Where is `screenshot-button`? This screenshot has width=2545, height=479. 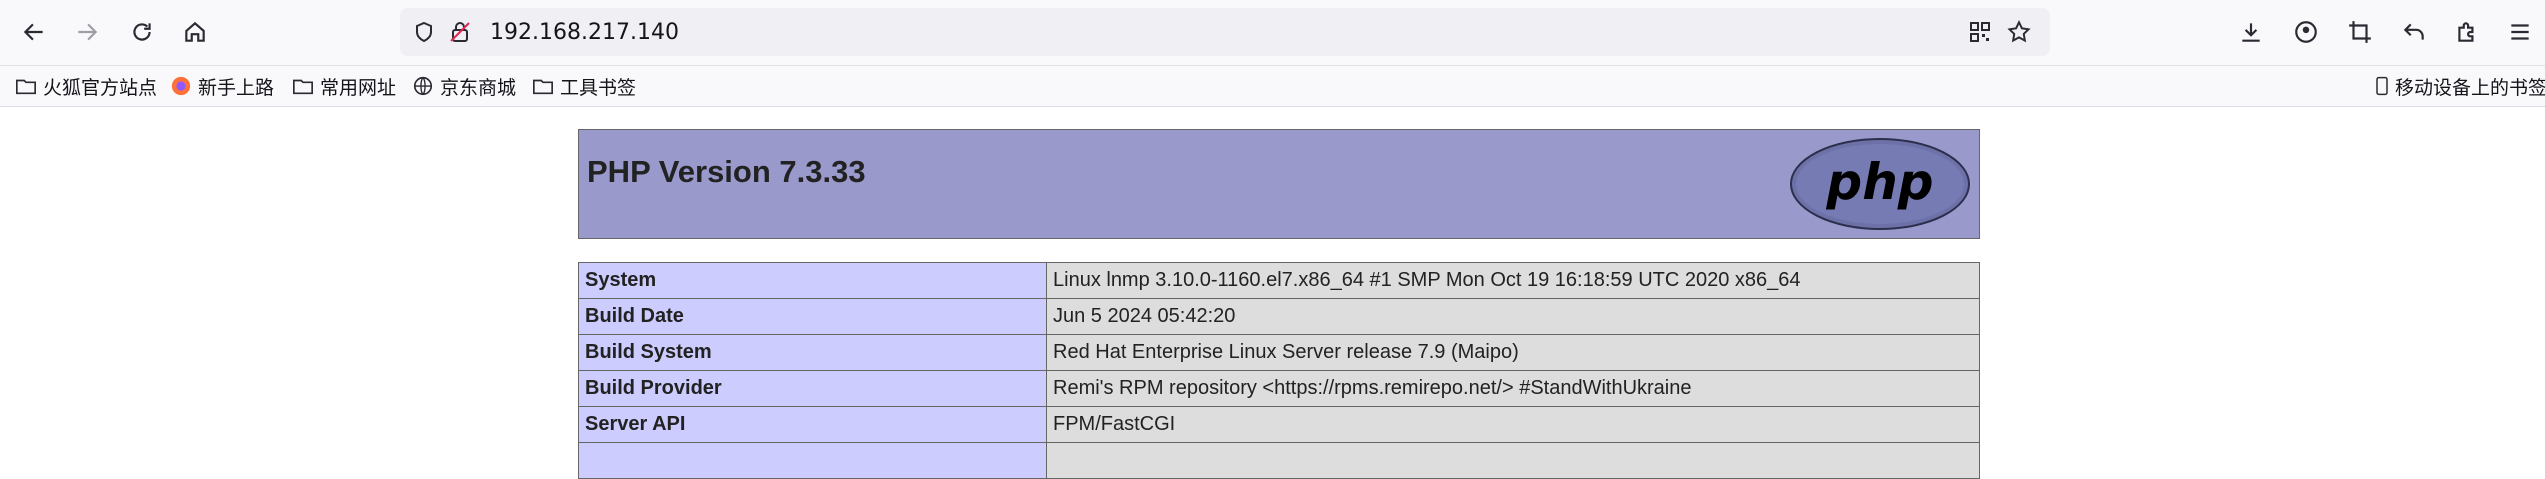 screenshot-button is located at coordinates (2360, 32).